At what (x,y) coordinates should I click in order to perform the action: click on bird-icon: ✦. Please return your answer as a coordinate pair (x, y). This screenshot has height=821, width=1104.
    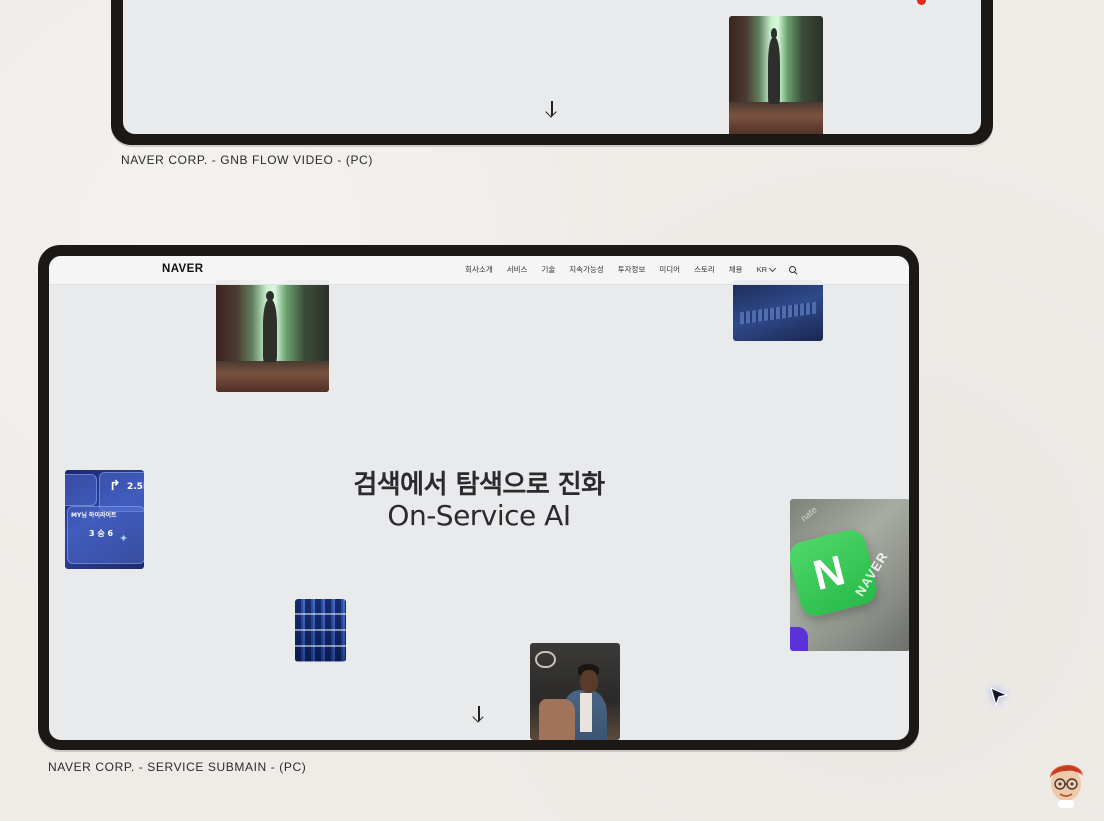
    Looking at the image, I should click on (124, 538).